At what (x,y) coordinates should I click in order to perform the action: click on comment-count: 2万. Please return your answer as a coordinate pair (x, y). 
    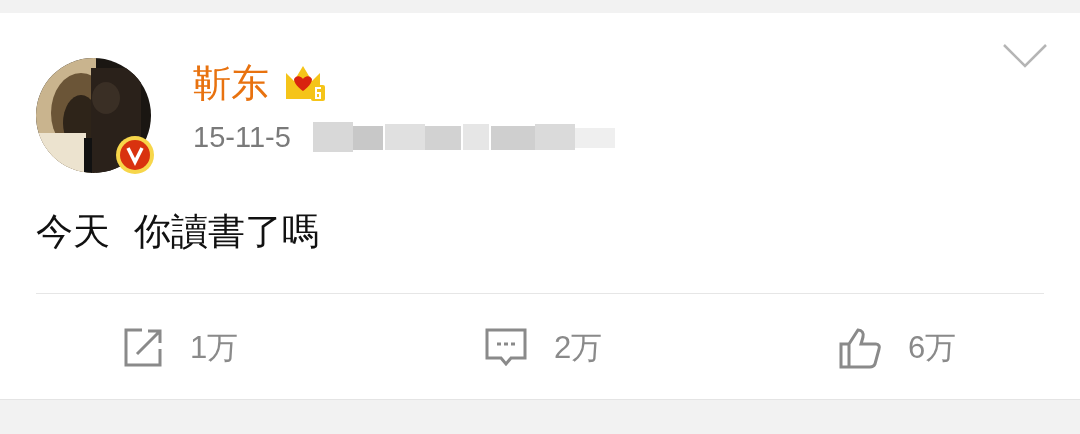
    Looking at the image, I should click on (578, 348).